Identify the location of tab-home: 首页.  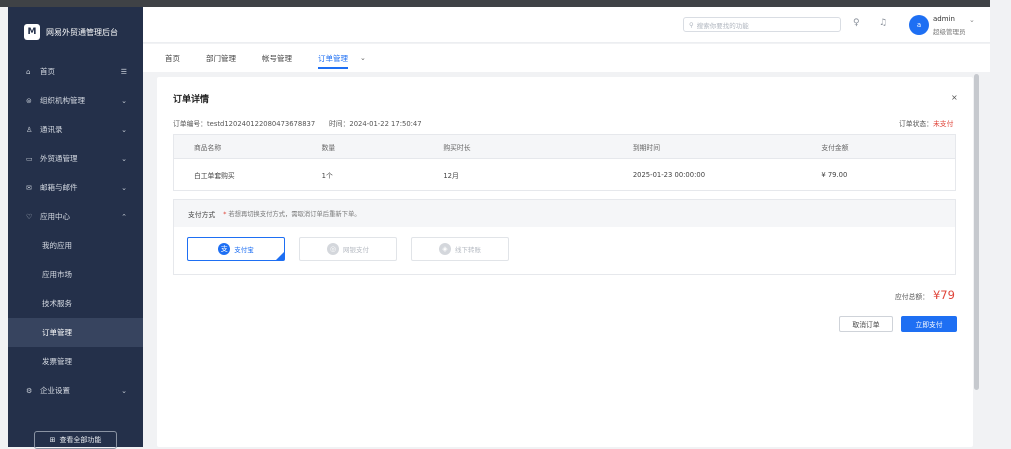
(172, 58).